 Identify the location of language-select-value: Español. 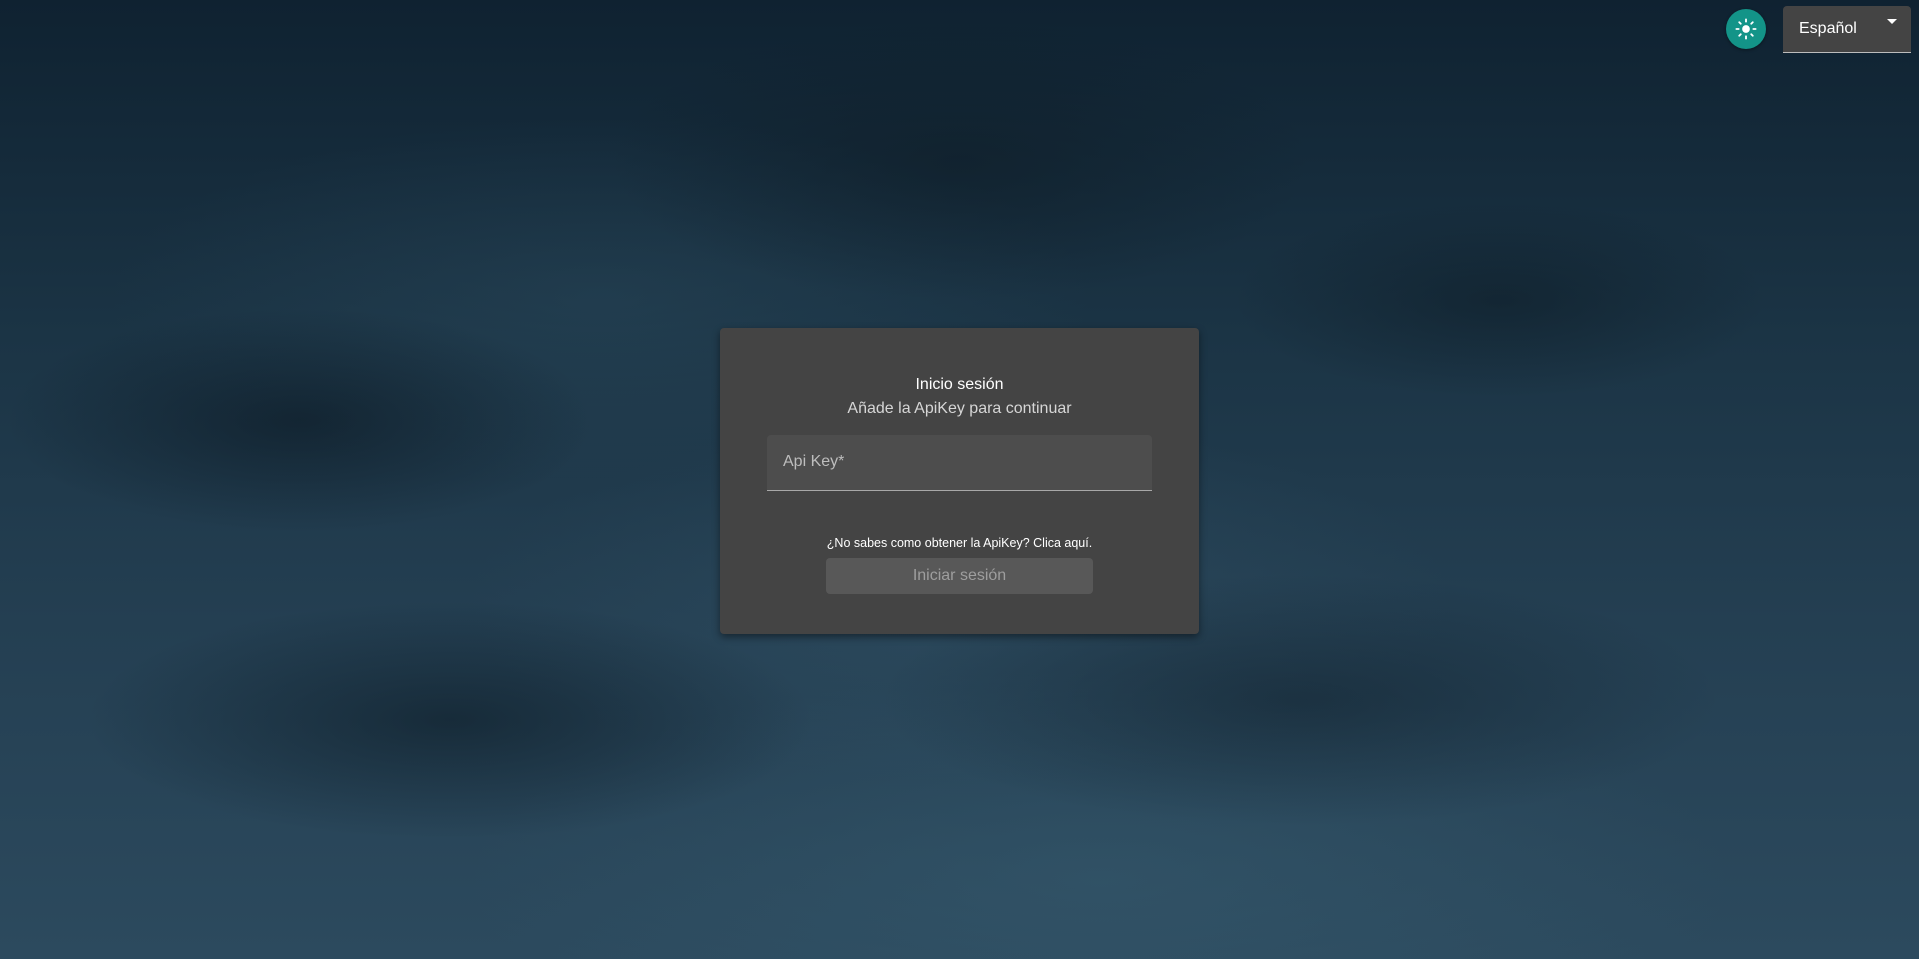
(1828, 28).